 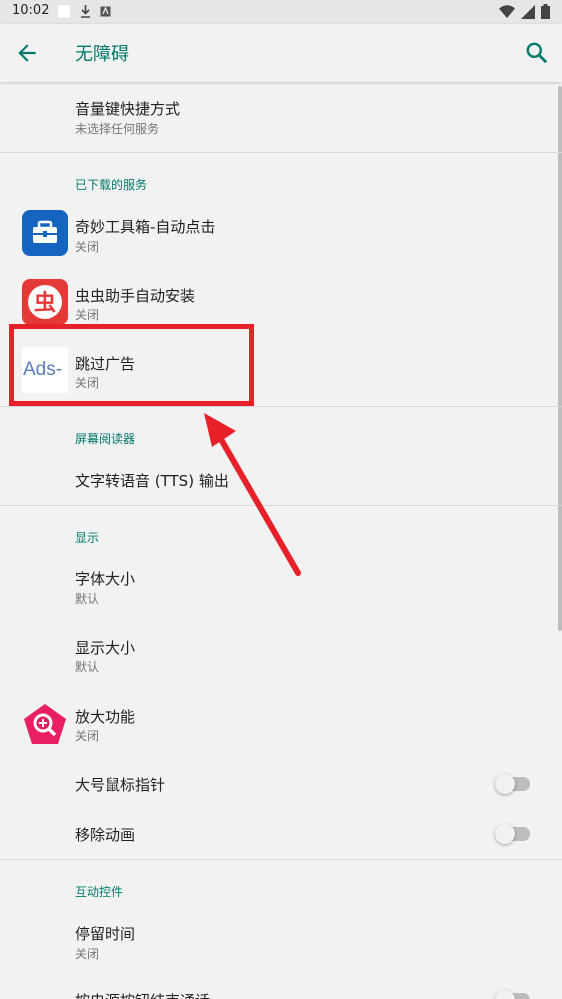 I want to click on magnification-subtitle: 关闭, so click(x=87, y=736).